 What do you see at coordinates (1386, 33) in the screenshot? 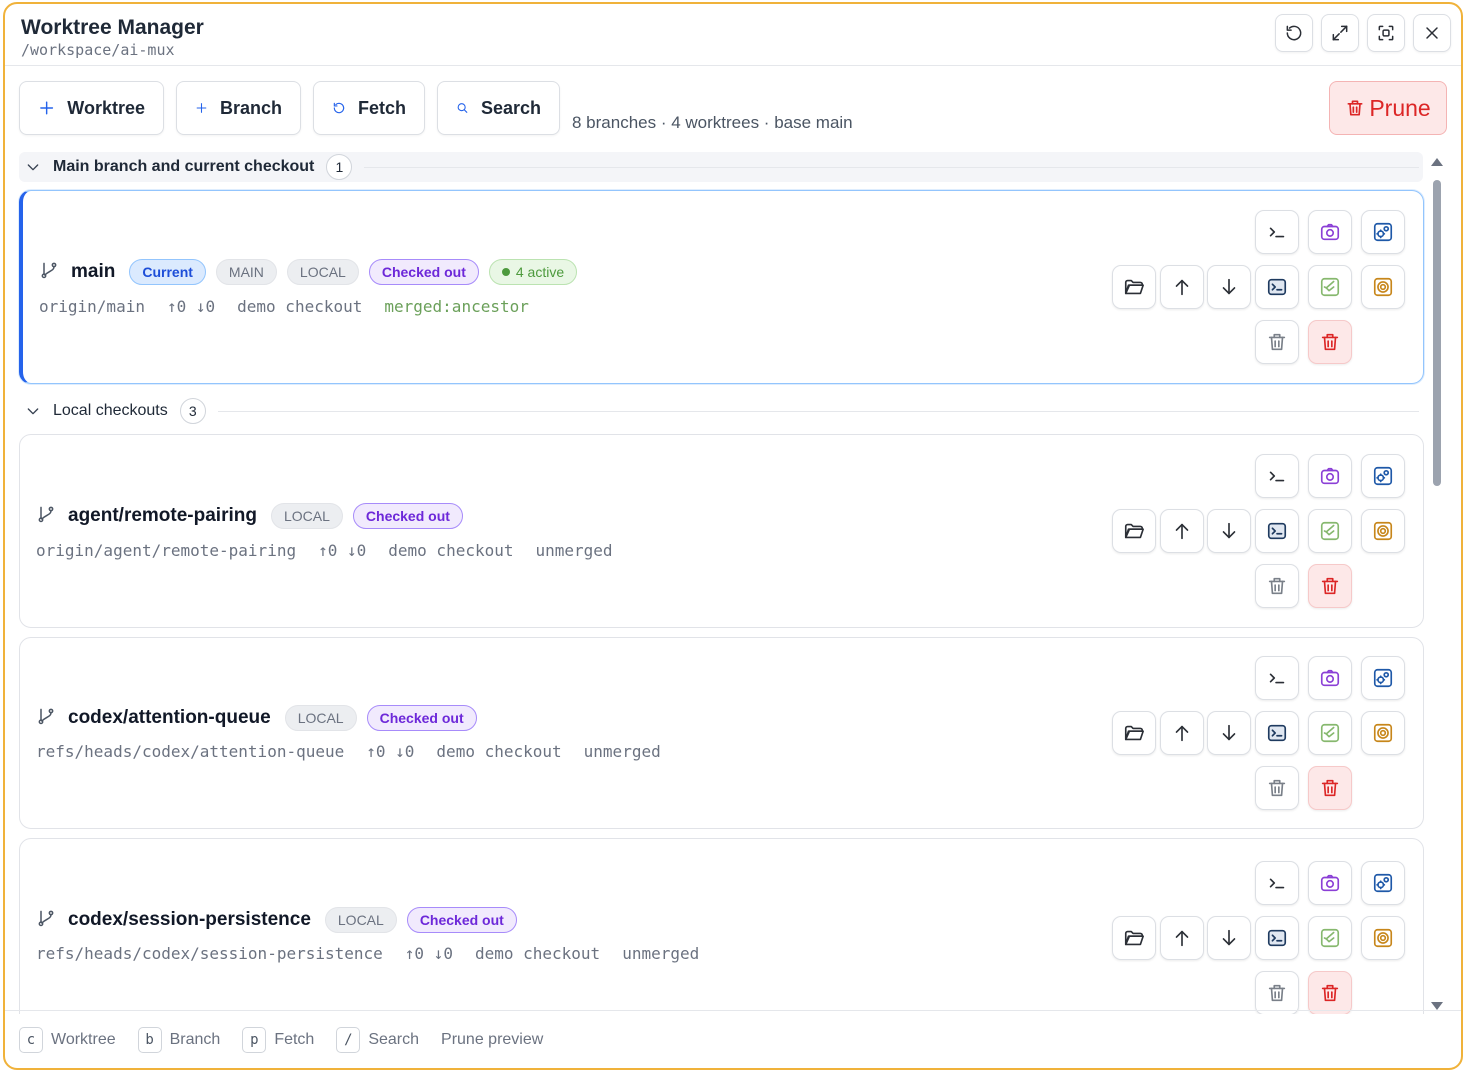
I see `focus-button` at bounding box center [1386, 33].